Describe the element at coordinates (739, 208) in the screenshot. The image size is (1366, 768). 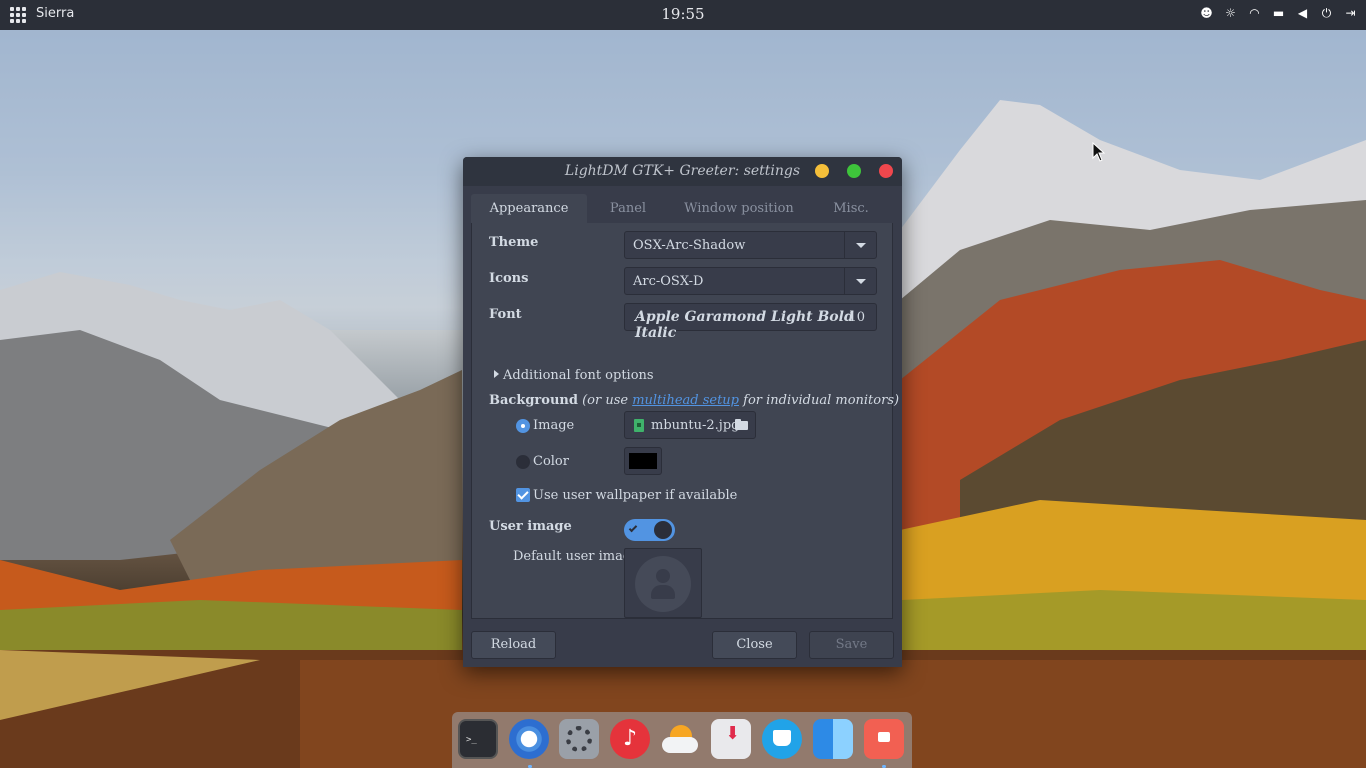
I see `tab-window-position: Window position` at that location.